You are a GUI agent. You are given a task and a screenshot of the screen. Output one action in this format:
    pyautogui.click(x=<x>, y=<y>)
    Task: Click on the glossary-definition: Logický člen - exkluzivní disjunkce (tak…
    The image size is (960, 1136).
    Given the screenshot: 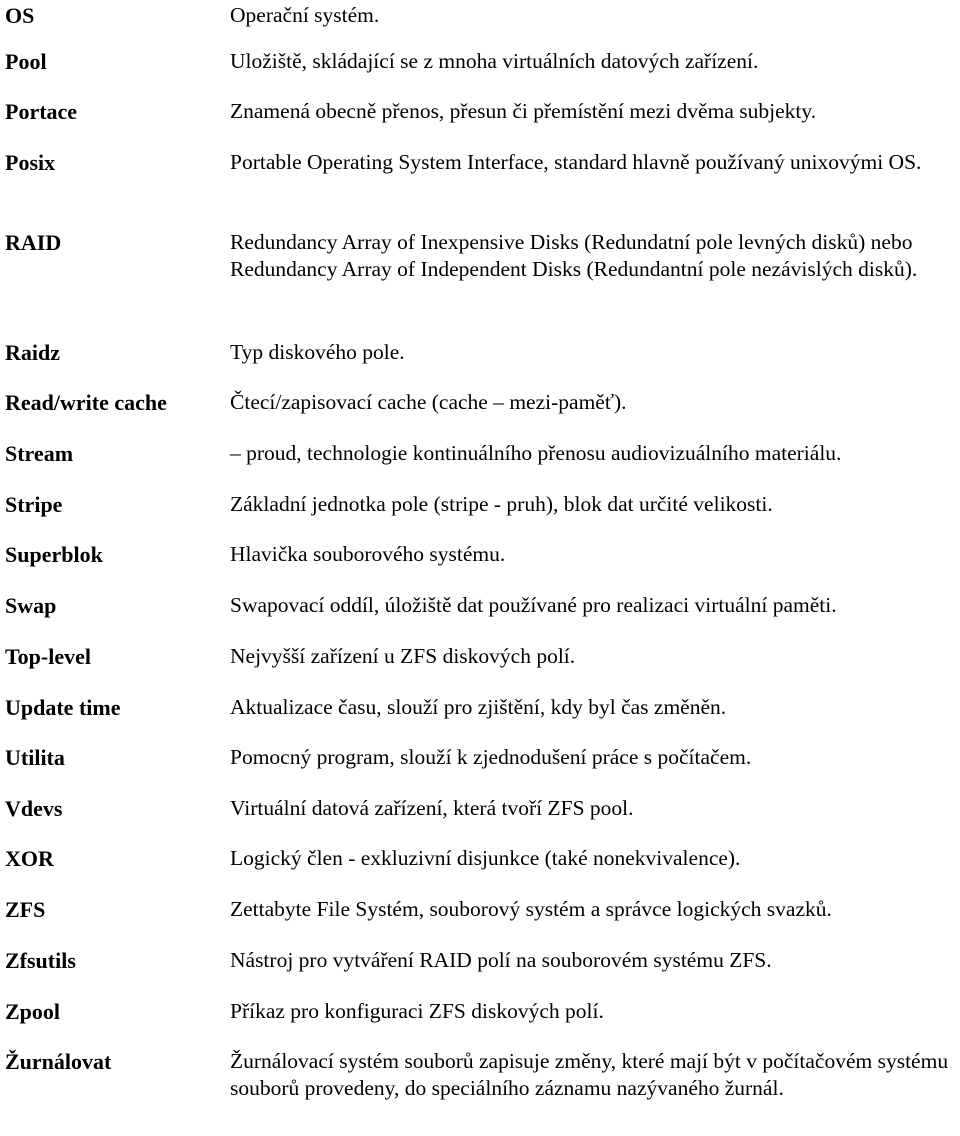 What is the action you would take?
    pyautogui.click(x=485, y=858)
    